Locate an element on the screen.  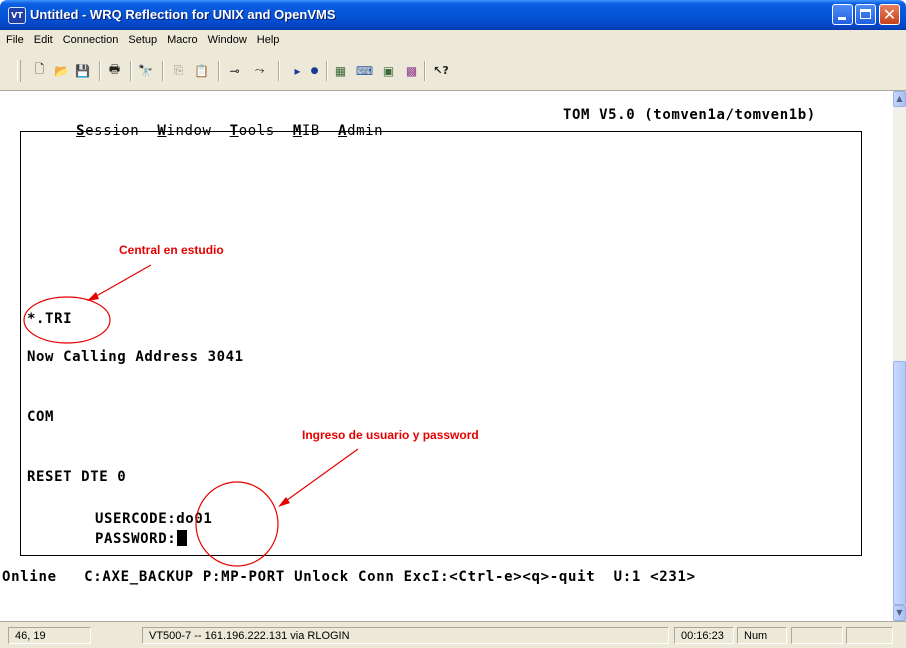
menu-help: Help is located at coordinates (268, 40).